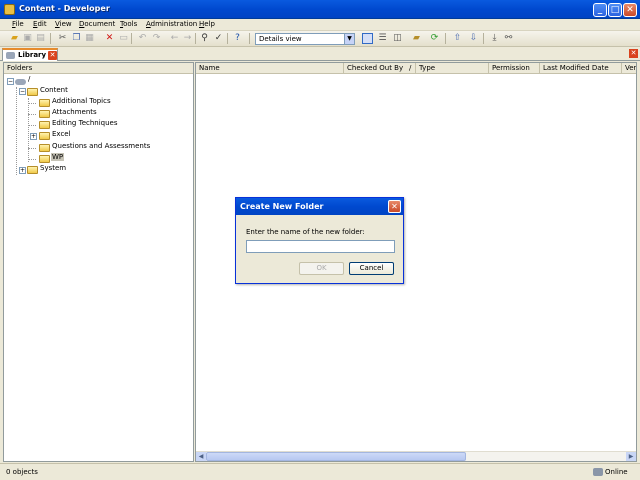 The height and width of the screenshot is (480, 640). What do you see at coordinates (630, 10) in the screenshot?
I see `close-window-button: ✕` at bounding box center [630, 10].